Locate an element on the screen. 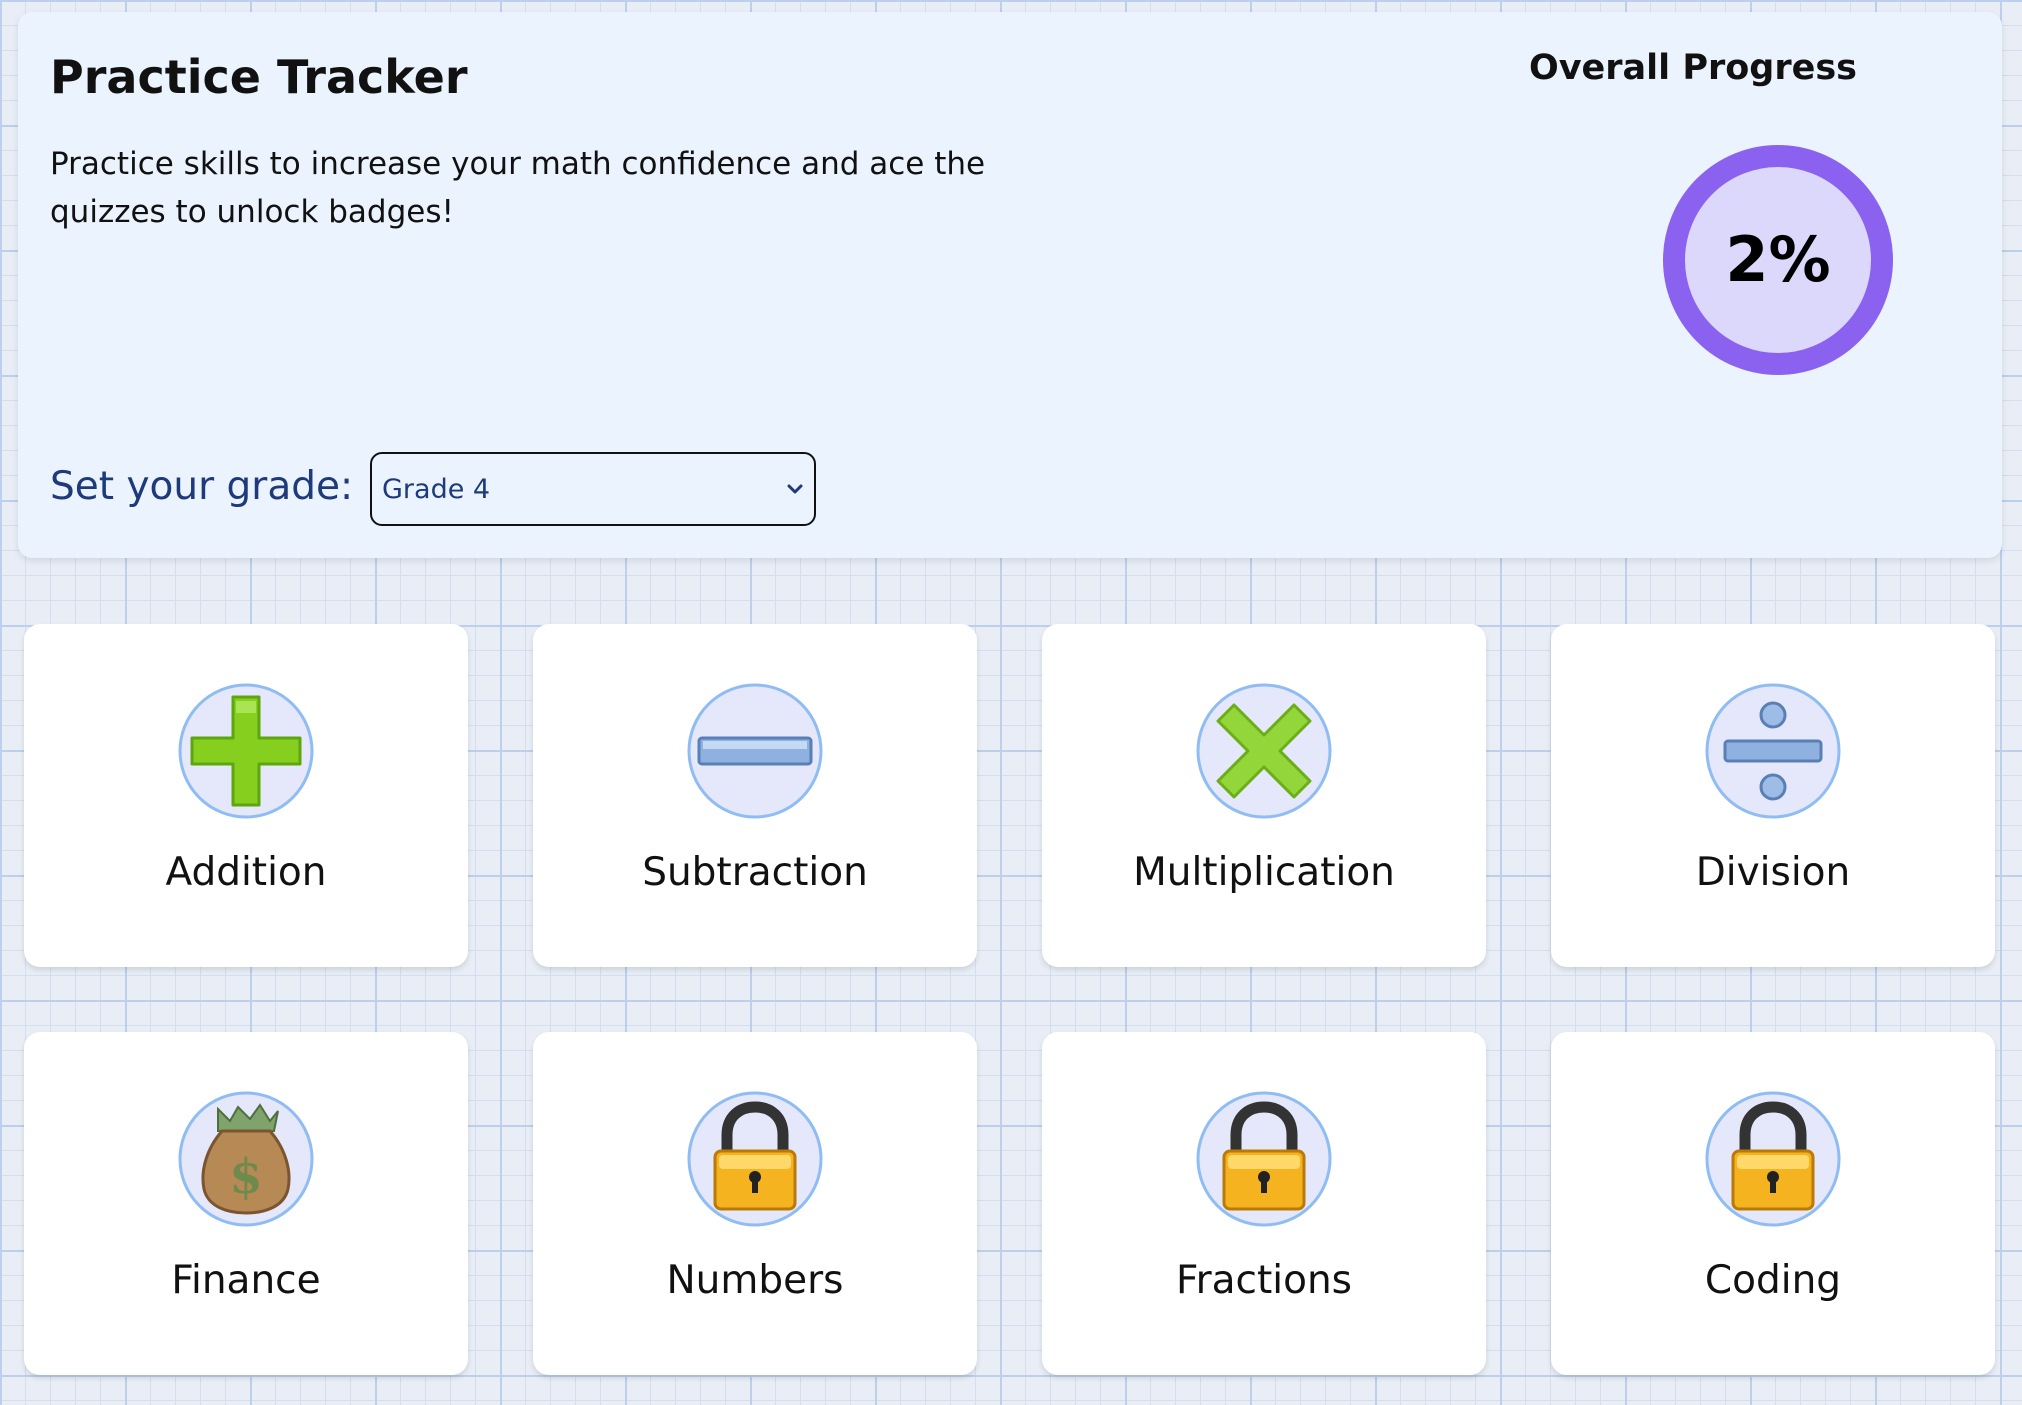 Image resolution: width=2022 pixels, height=1405 pixels. divide-icon is located at coordinates (1773, 751).